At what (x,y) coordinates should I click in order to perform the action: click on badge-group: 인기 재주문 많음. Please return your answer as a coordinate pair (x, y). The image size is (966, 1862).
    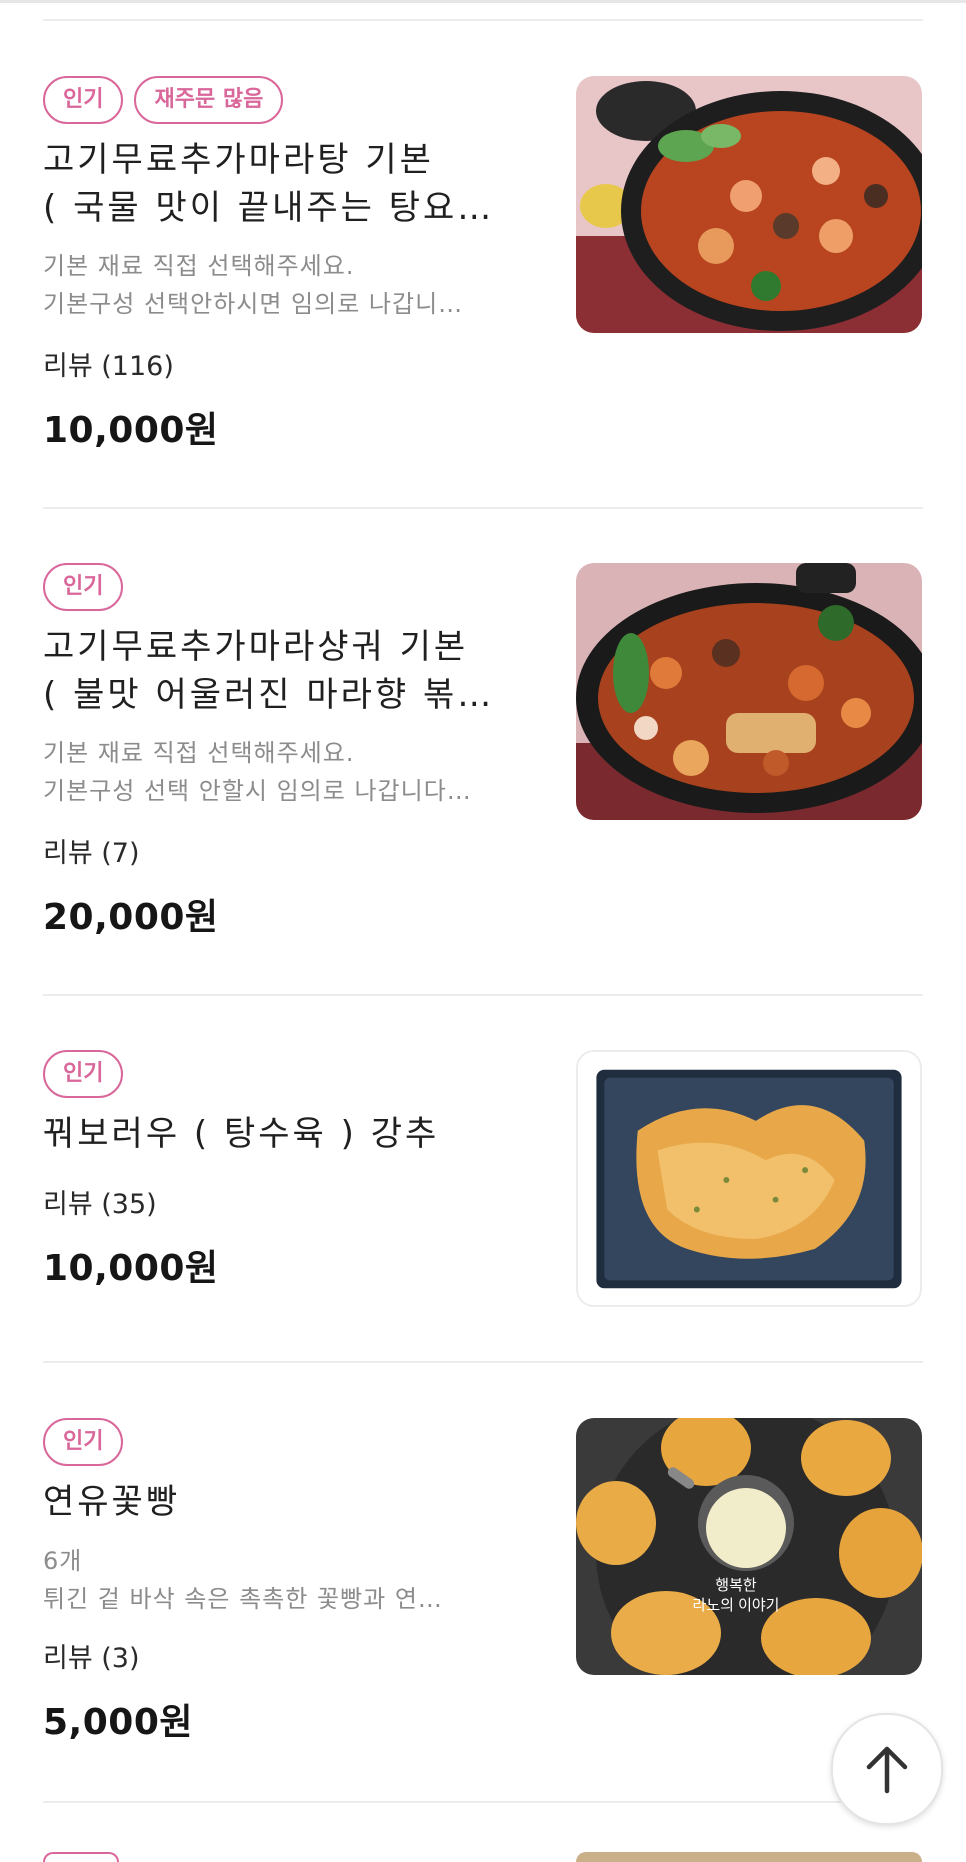
    Looking at the image, I should click on (163, 100).